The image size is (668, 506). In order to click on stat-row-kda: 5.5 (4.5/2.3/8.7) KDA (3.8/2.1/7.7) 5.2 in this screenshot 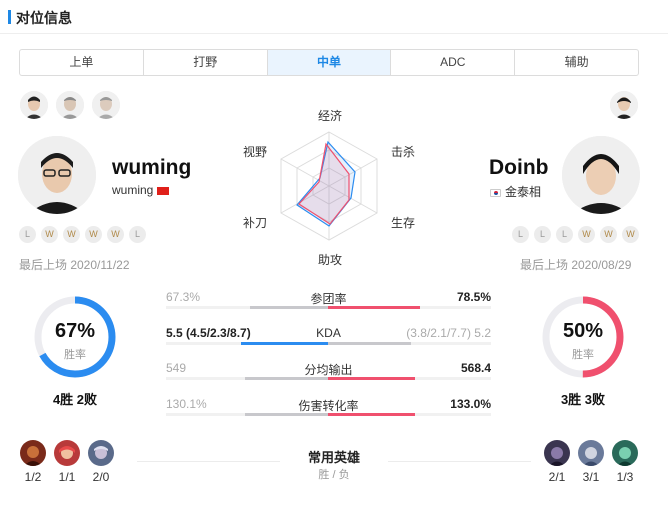, I will do `click(328, 338)`.